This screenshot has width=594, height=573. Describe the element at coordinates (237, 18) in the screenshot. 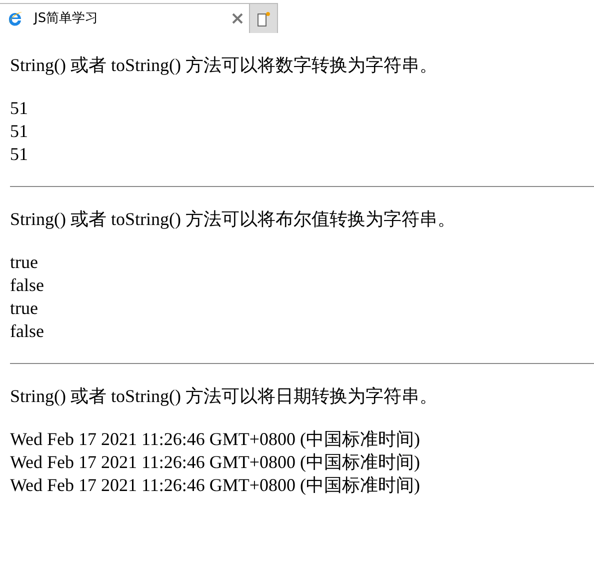

I see `close-icon` at that location.